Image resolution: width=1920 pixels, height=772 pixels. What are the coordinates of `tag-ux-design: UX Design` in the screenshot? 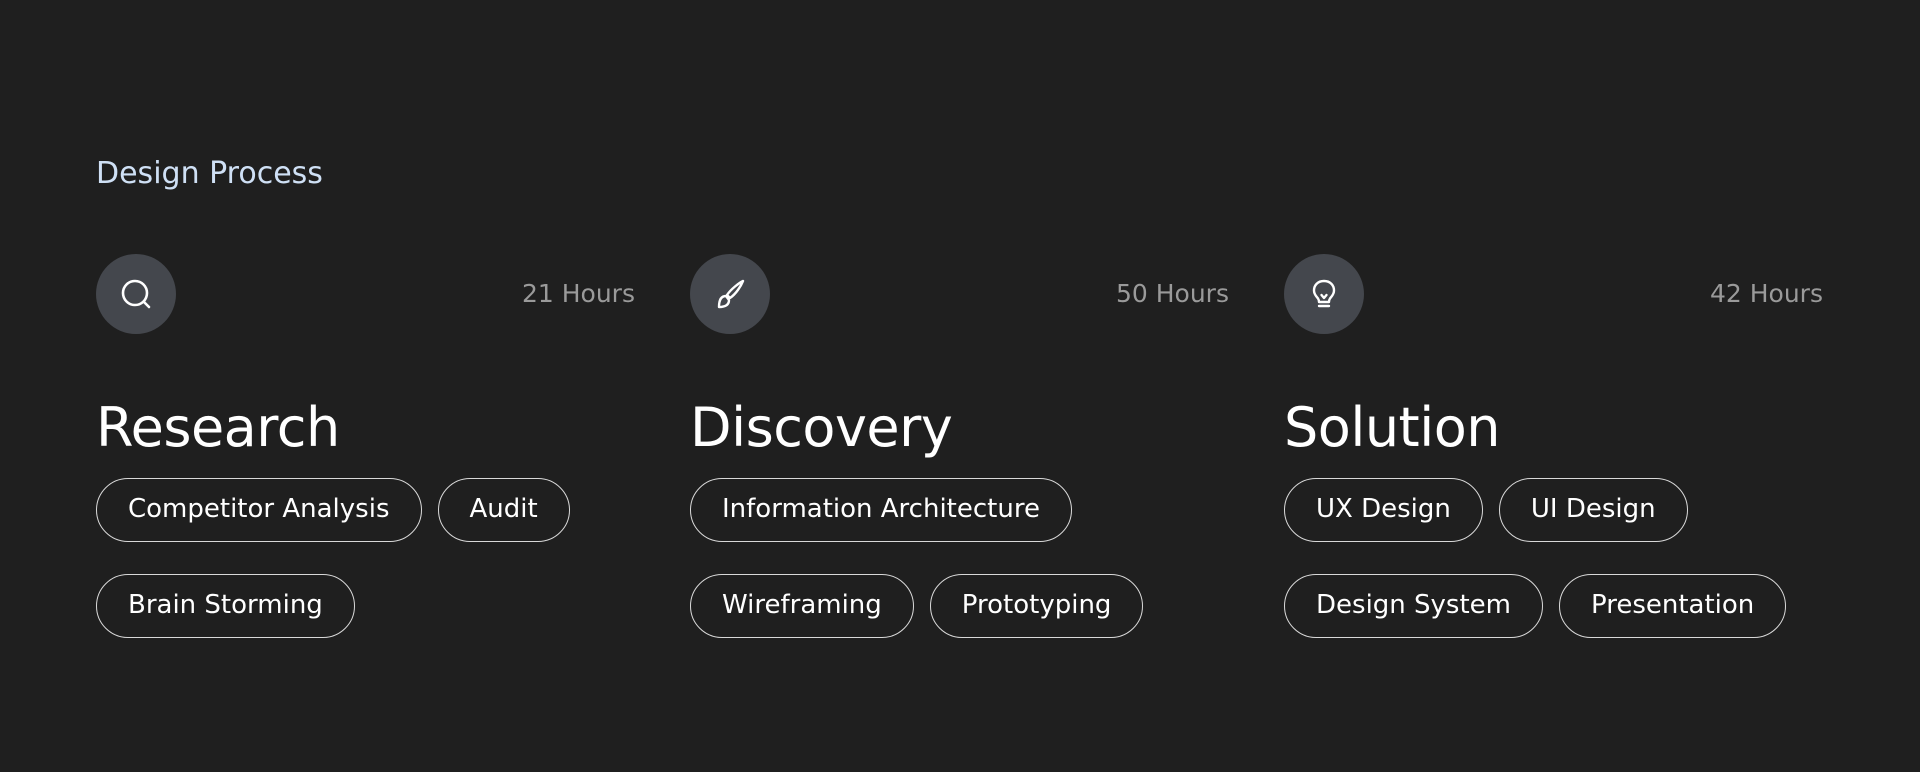 It's located at (1383, 510).